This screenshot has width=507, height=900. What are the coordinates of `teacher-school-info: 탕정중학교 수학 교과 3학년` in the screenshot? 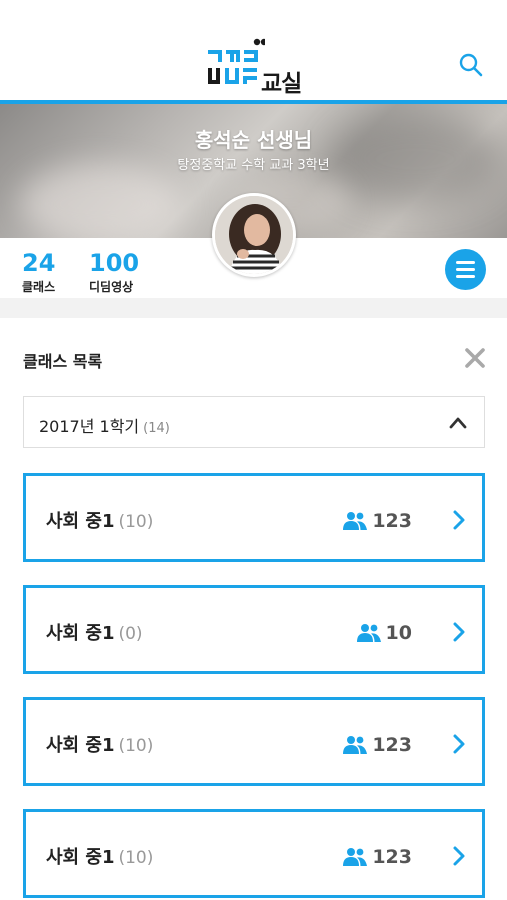 It's located at (253, 165).